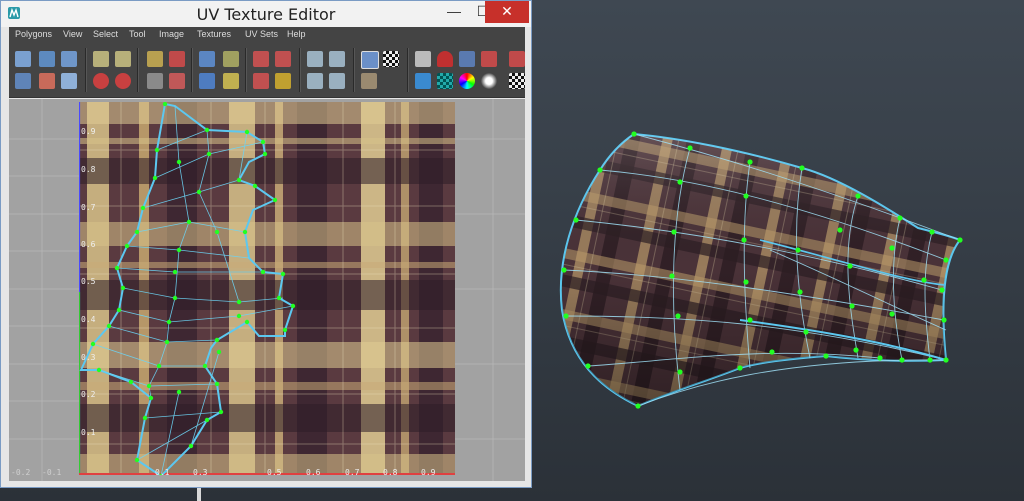  Describe the element at coordinates (33, 34) in the screenshot. I see `menu-polygons: Polygons` at that location.